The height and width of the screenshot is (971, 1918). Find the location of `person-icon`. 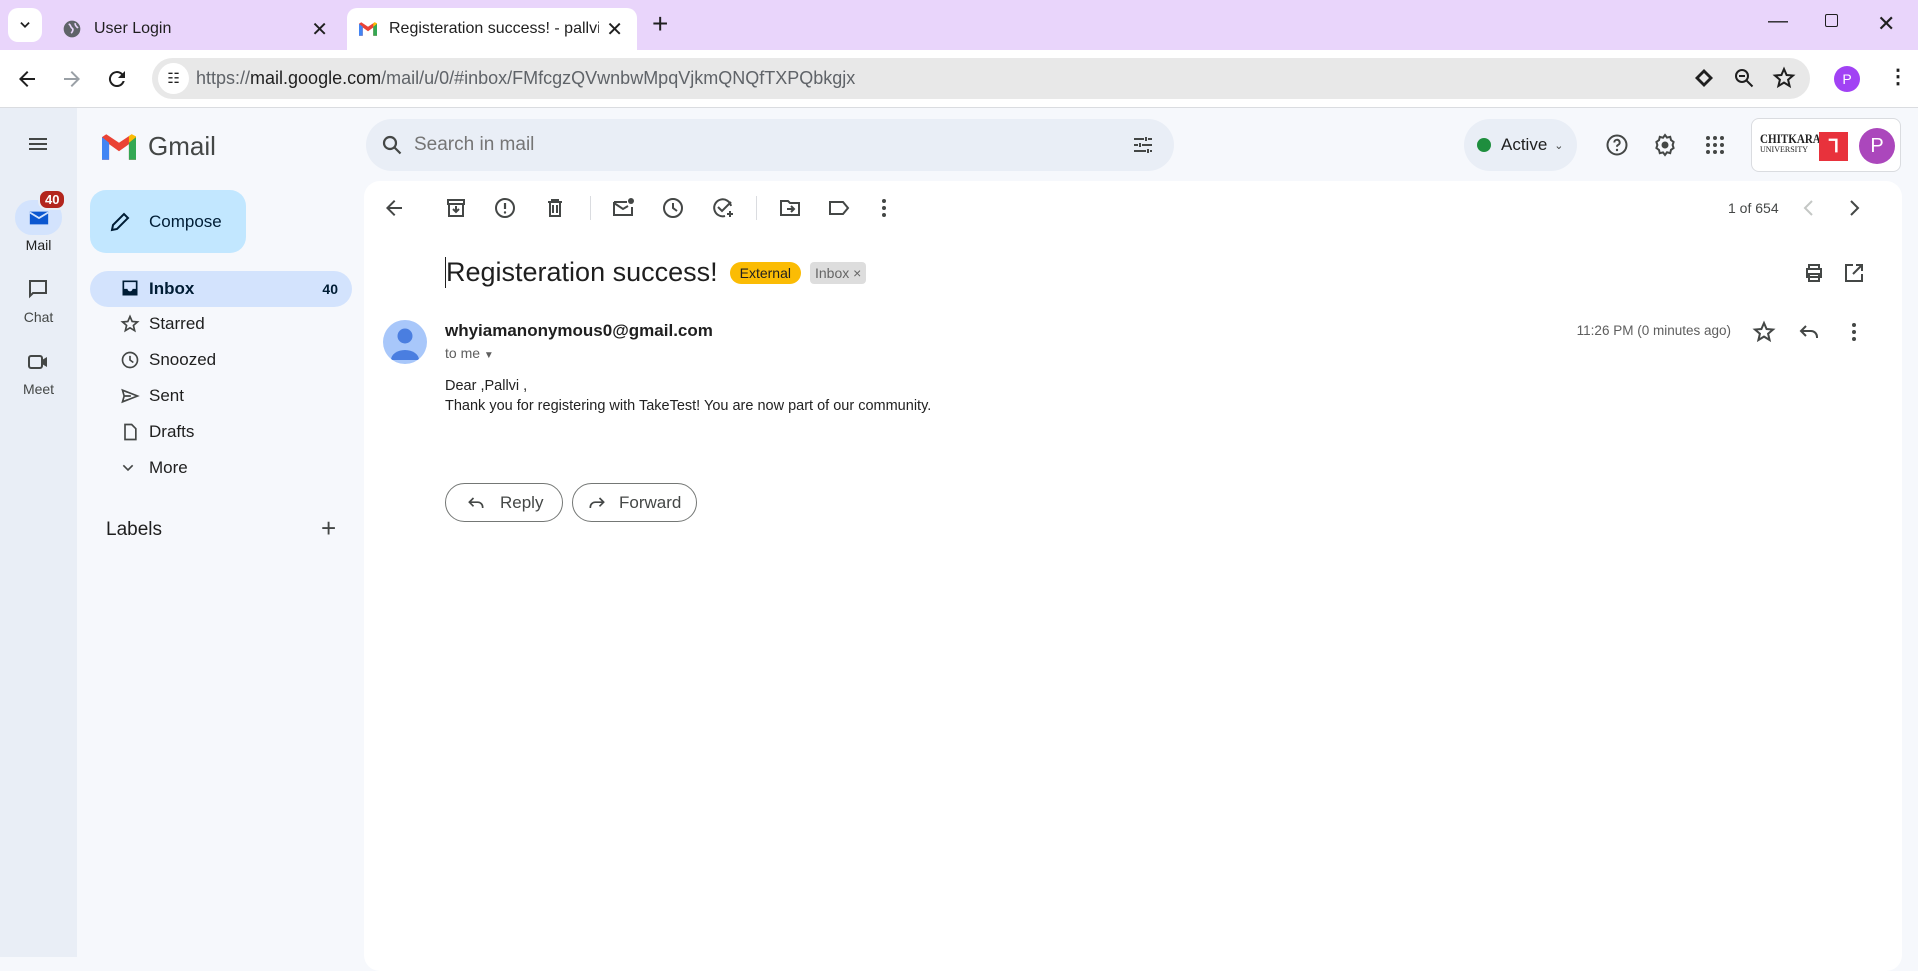

person-icon is located at coordinates (405, 344).